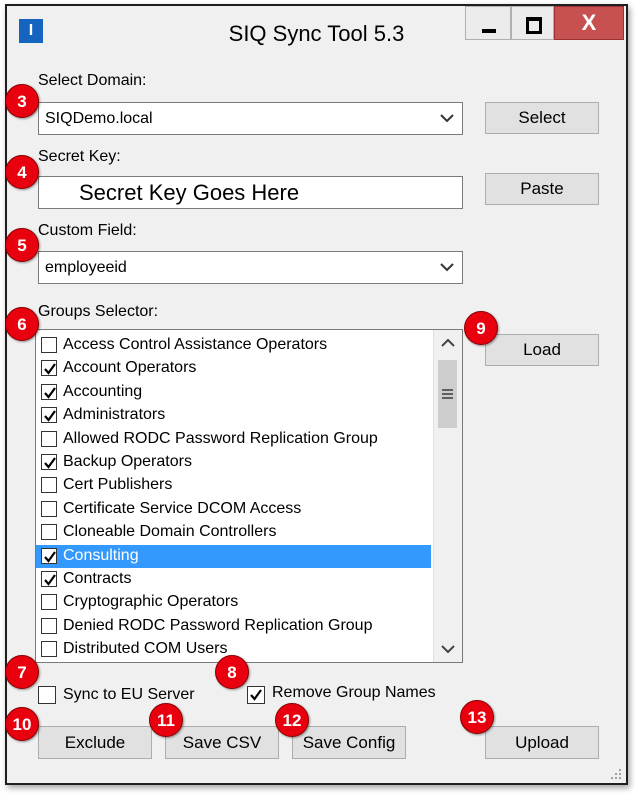 This screenshot has width=642, height=798. What do you see at coordinates (189, 192) in the screenshot?
I see `secret-key-value: Secret Key Goes Here` at bounding box center [189, 192].